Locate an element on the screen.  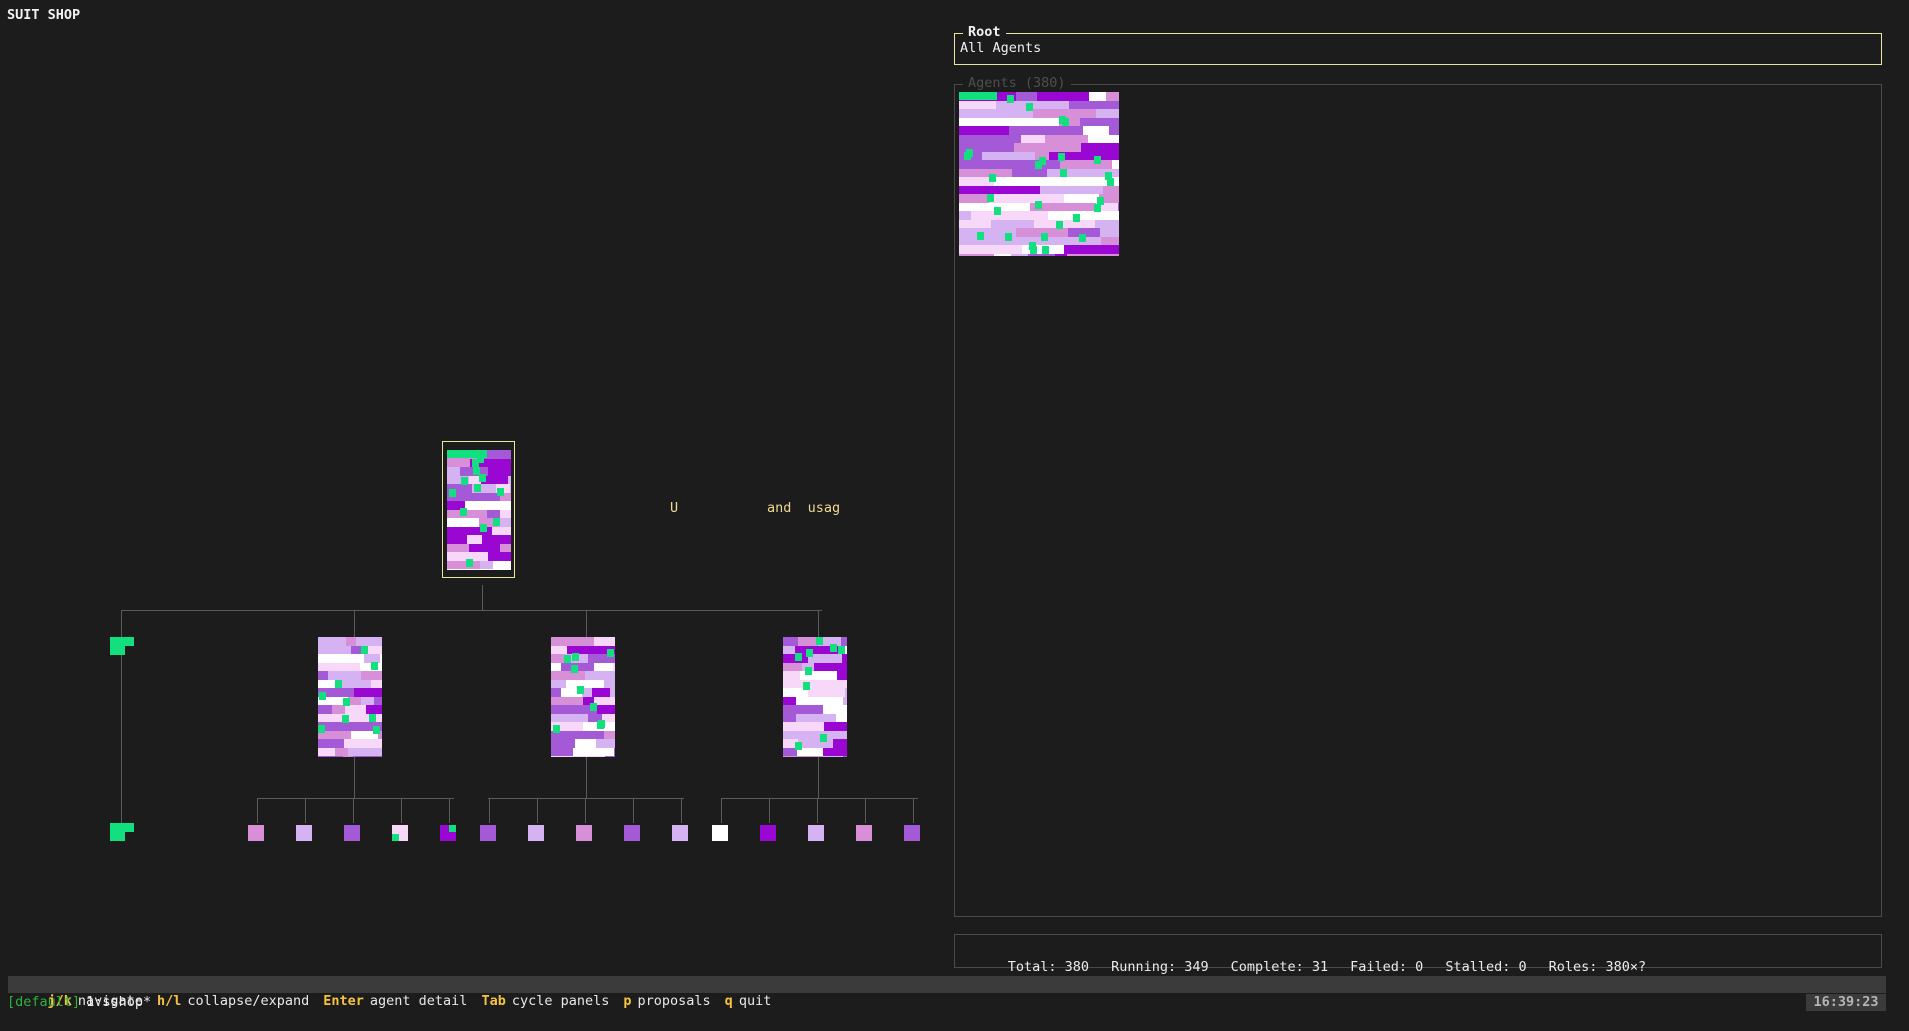
root-panel: Root All Agents is located at coordinates (1418, 44).